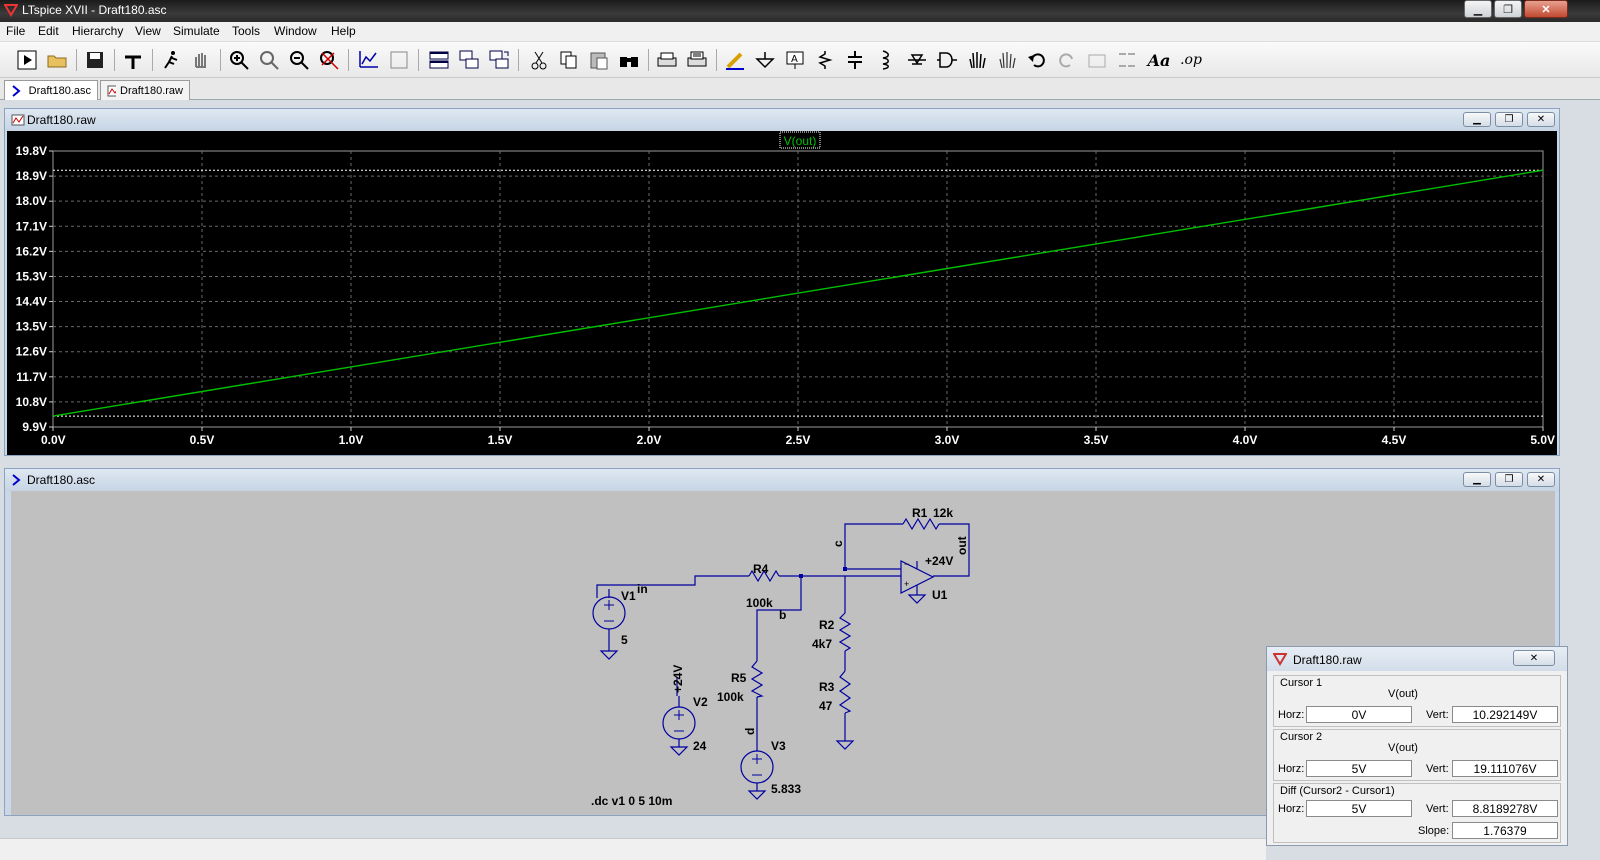  I want to click on menu-help: Help, so click(343, 31).